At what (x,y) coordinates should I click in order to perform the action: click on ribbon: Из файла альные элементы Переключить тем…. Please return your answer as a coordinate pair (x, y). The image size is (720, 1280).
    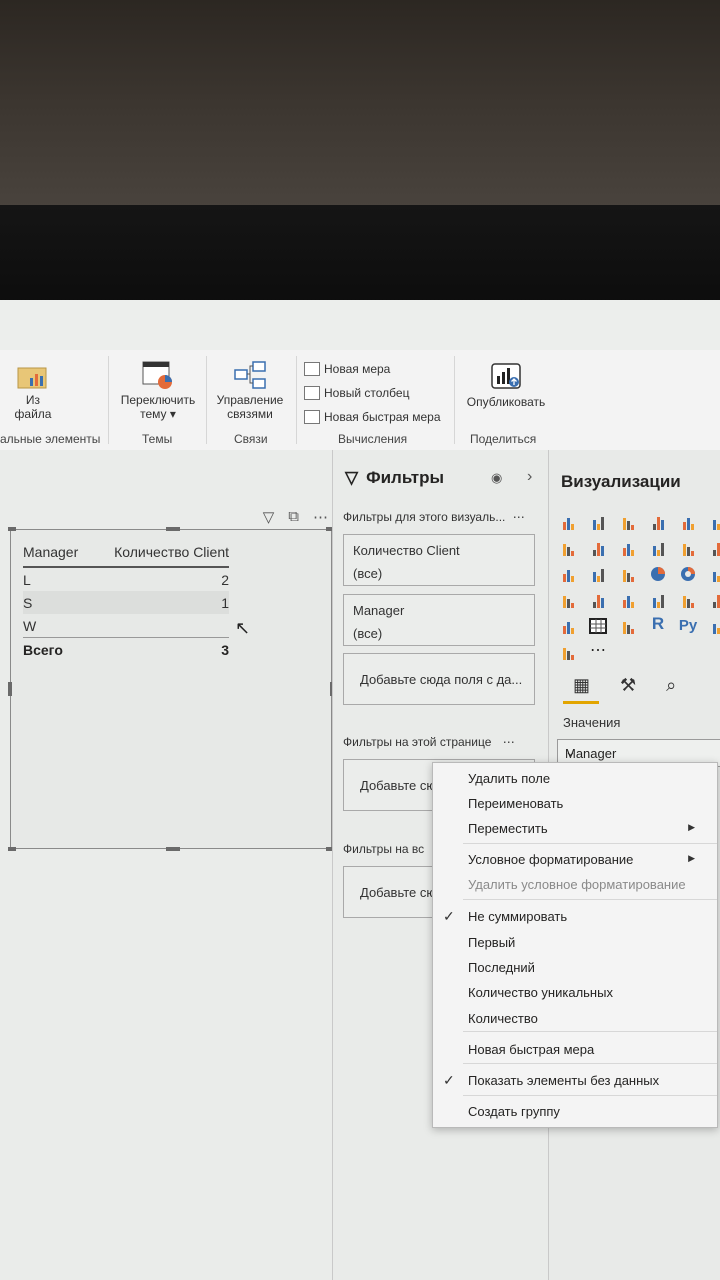
    Looking at the image, I should click on (360, 400).